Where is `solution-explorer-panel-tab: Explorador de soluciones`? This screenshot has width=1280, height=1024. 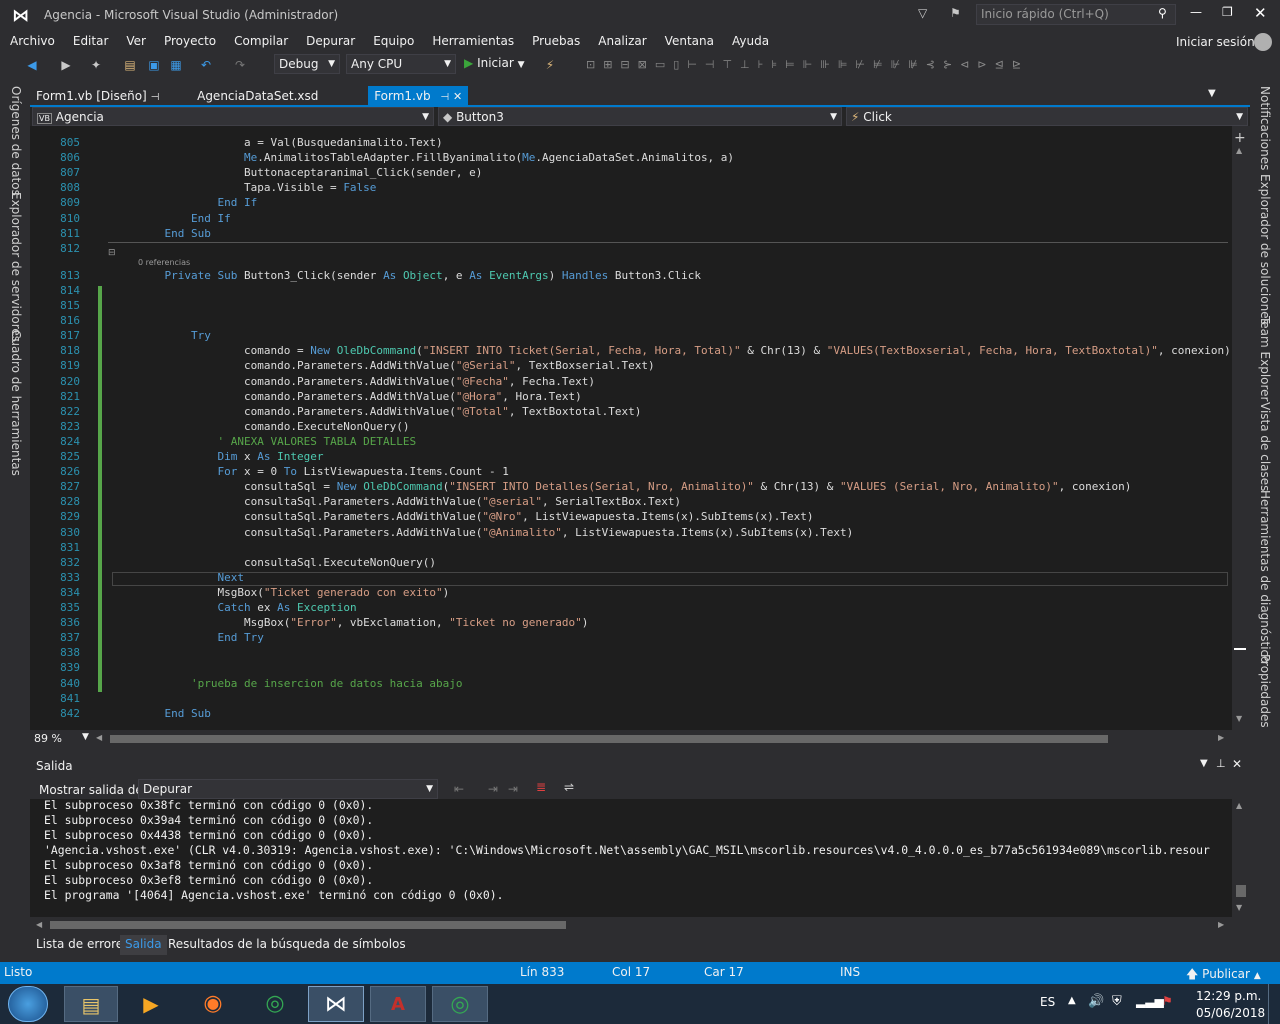
solution-explorer-panel-tab: Explorador de soluciones is located at coordinates (1265, 249).